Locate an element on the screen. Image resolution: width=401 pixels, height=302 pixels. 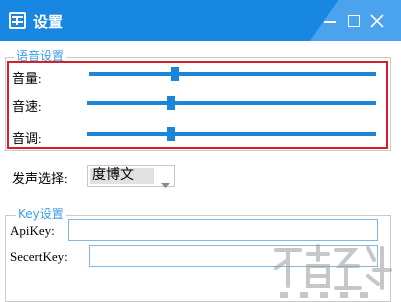
maximize-icon is located at coordinates (354, 21).